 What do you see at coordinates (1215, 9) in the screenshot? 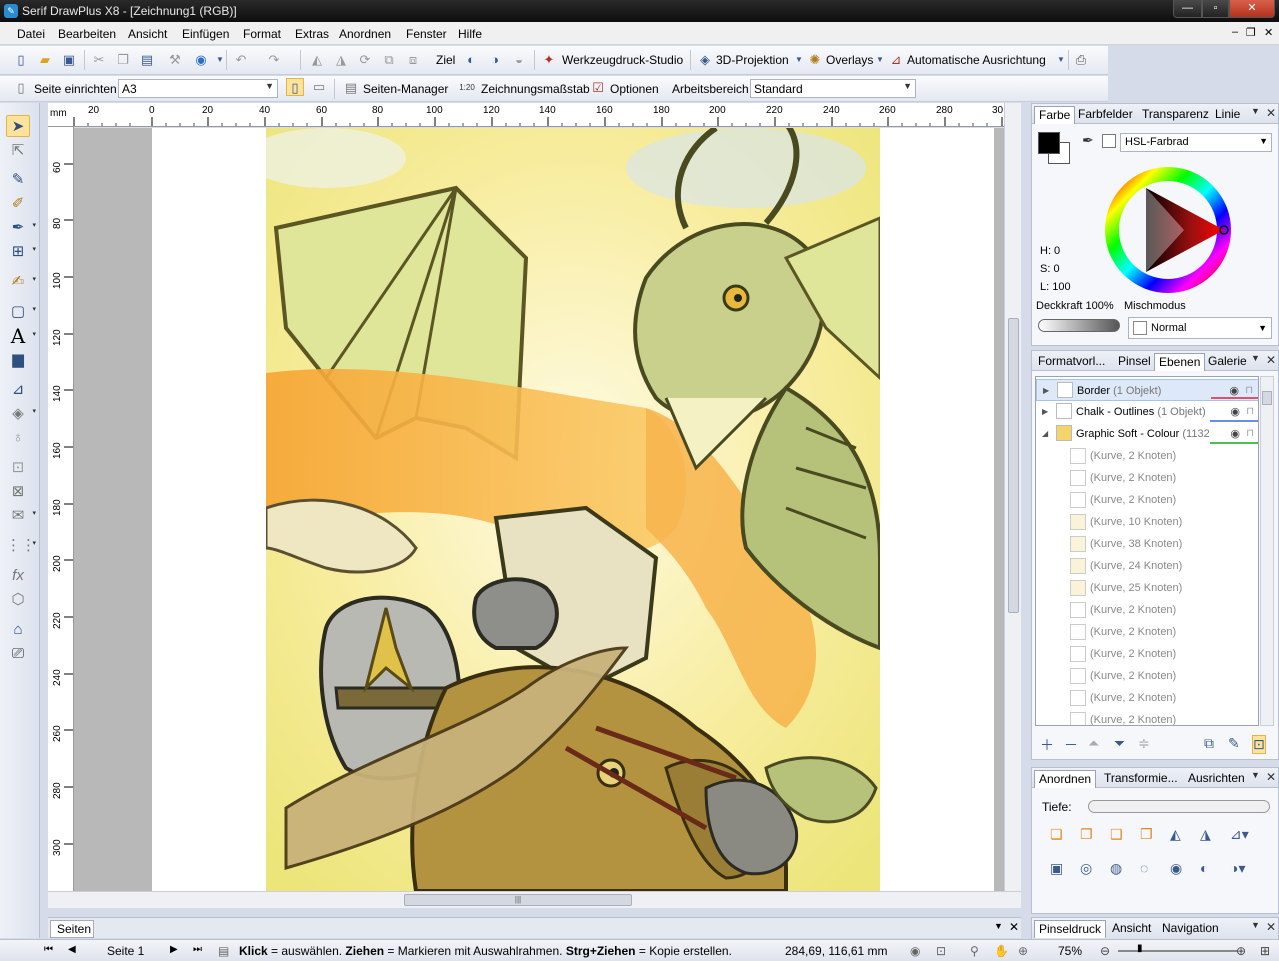
I see `maximize-button: ▫` at bounding box center [1215, 9].